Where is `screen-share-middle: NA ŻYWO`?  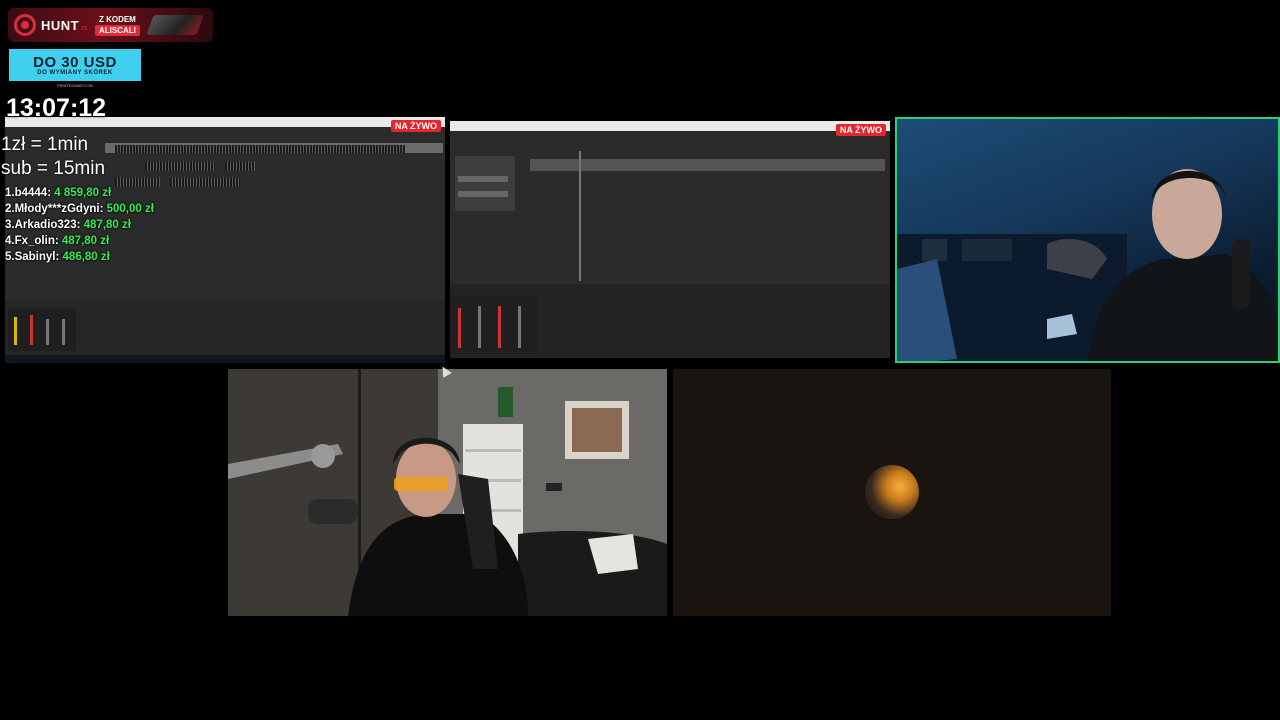
screen-share-middle: NA ŻYWO is located at coordinates (670, 239).